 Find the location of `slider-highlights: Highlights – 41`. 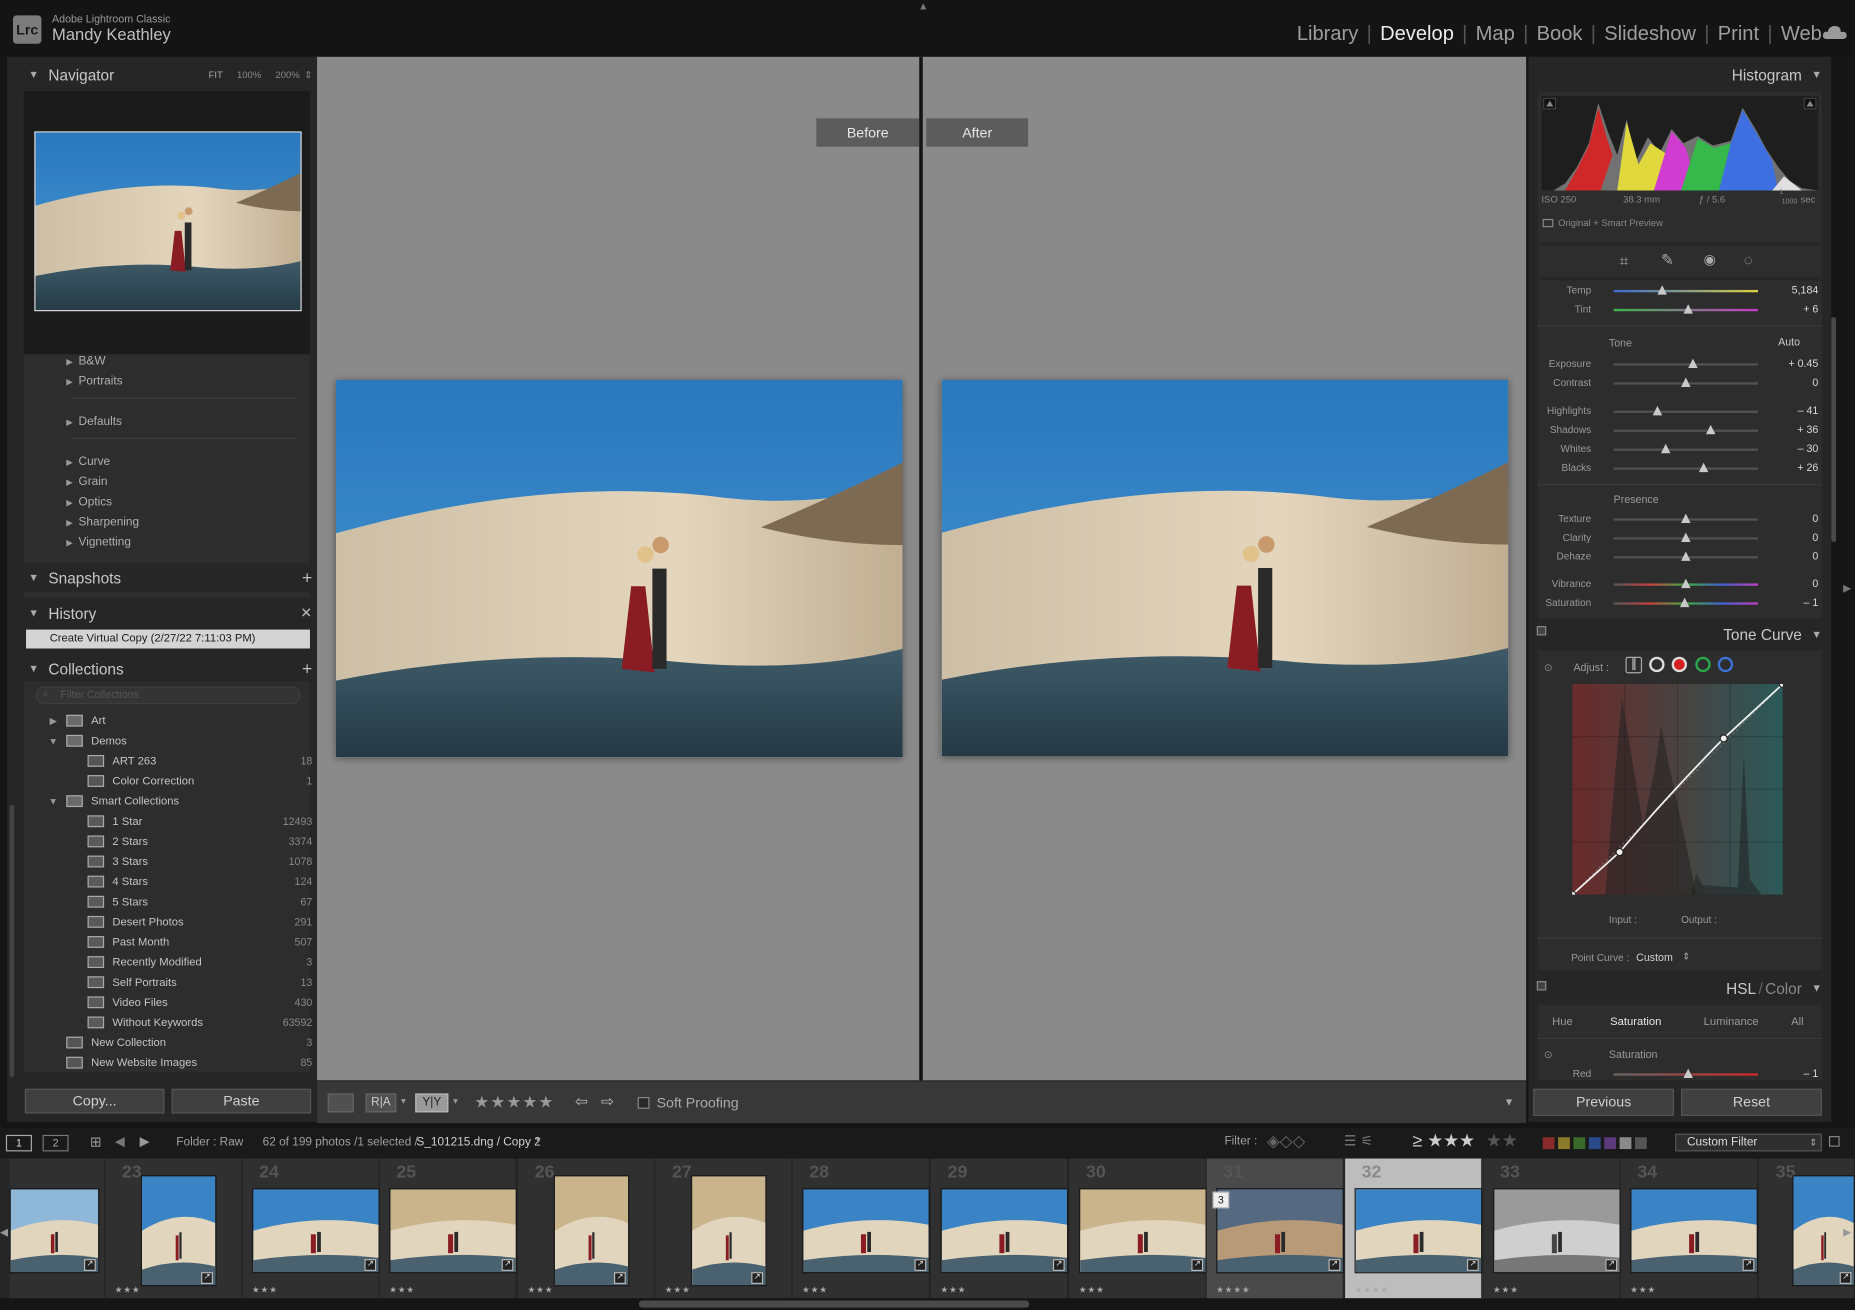

slider-highlights: Highlights – 41 is located at coordinates (1680, 412).